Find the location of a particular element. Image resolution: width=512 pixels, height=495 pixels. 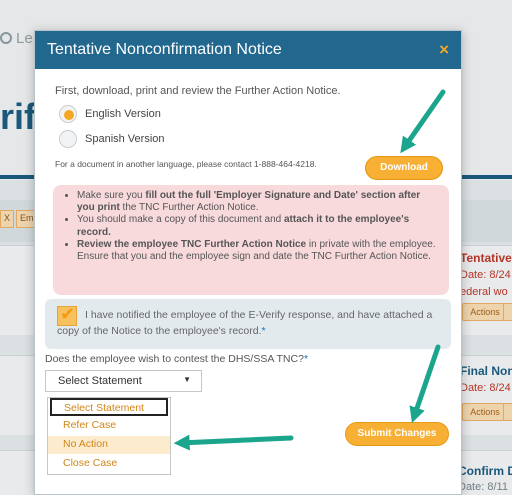

arrow-to-submit is located at coordinates (425, 384).